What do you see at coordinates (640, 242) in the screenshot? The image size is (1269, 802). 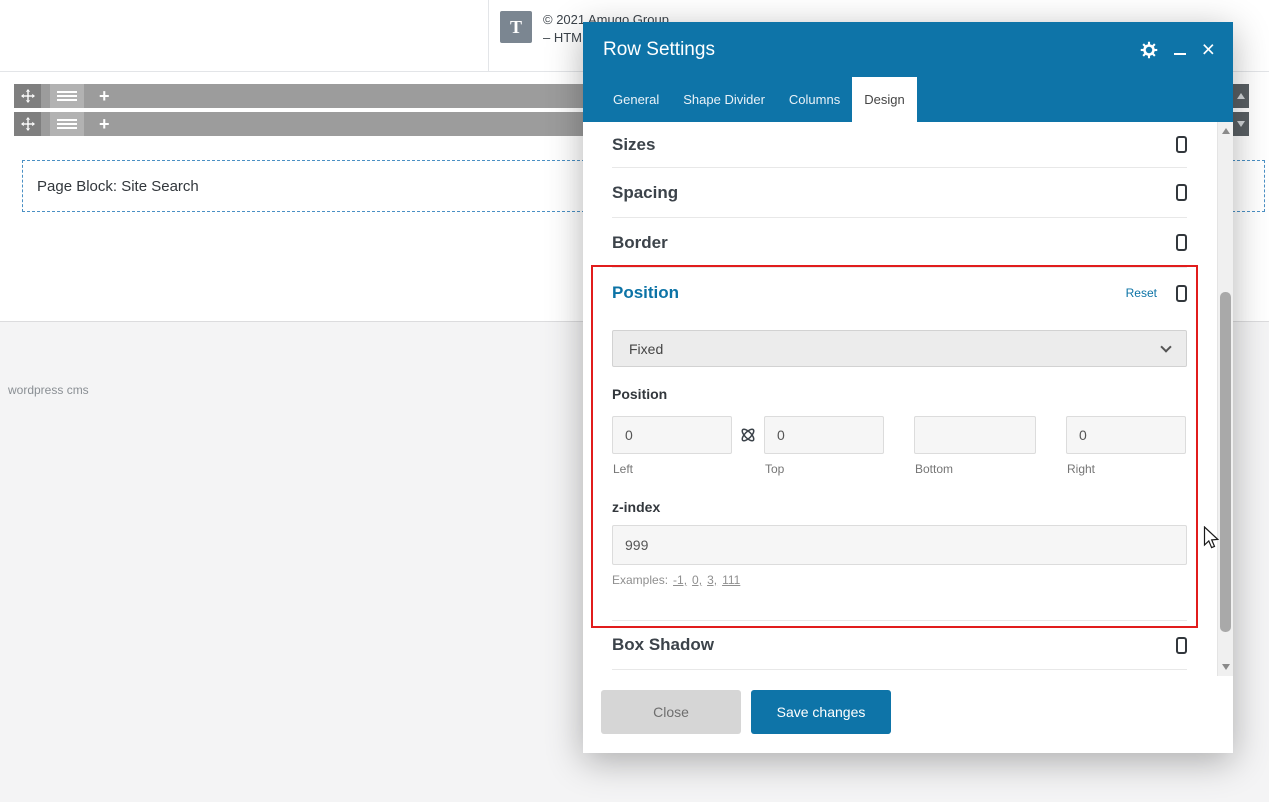 I see `section-title: Border` at bounding box center [640, 242].